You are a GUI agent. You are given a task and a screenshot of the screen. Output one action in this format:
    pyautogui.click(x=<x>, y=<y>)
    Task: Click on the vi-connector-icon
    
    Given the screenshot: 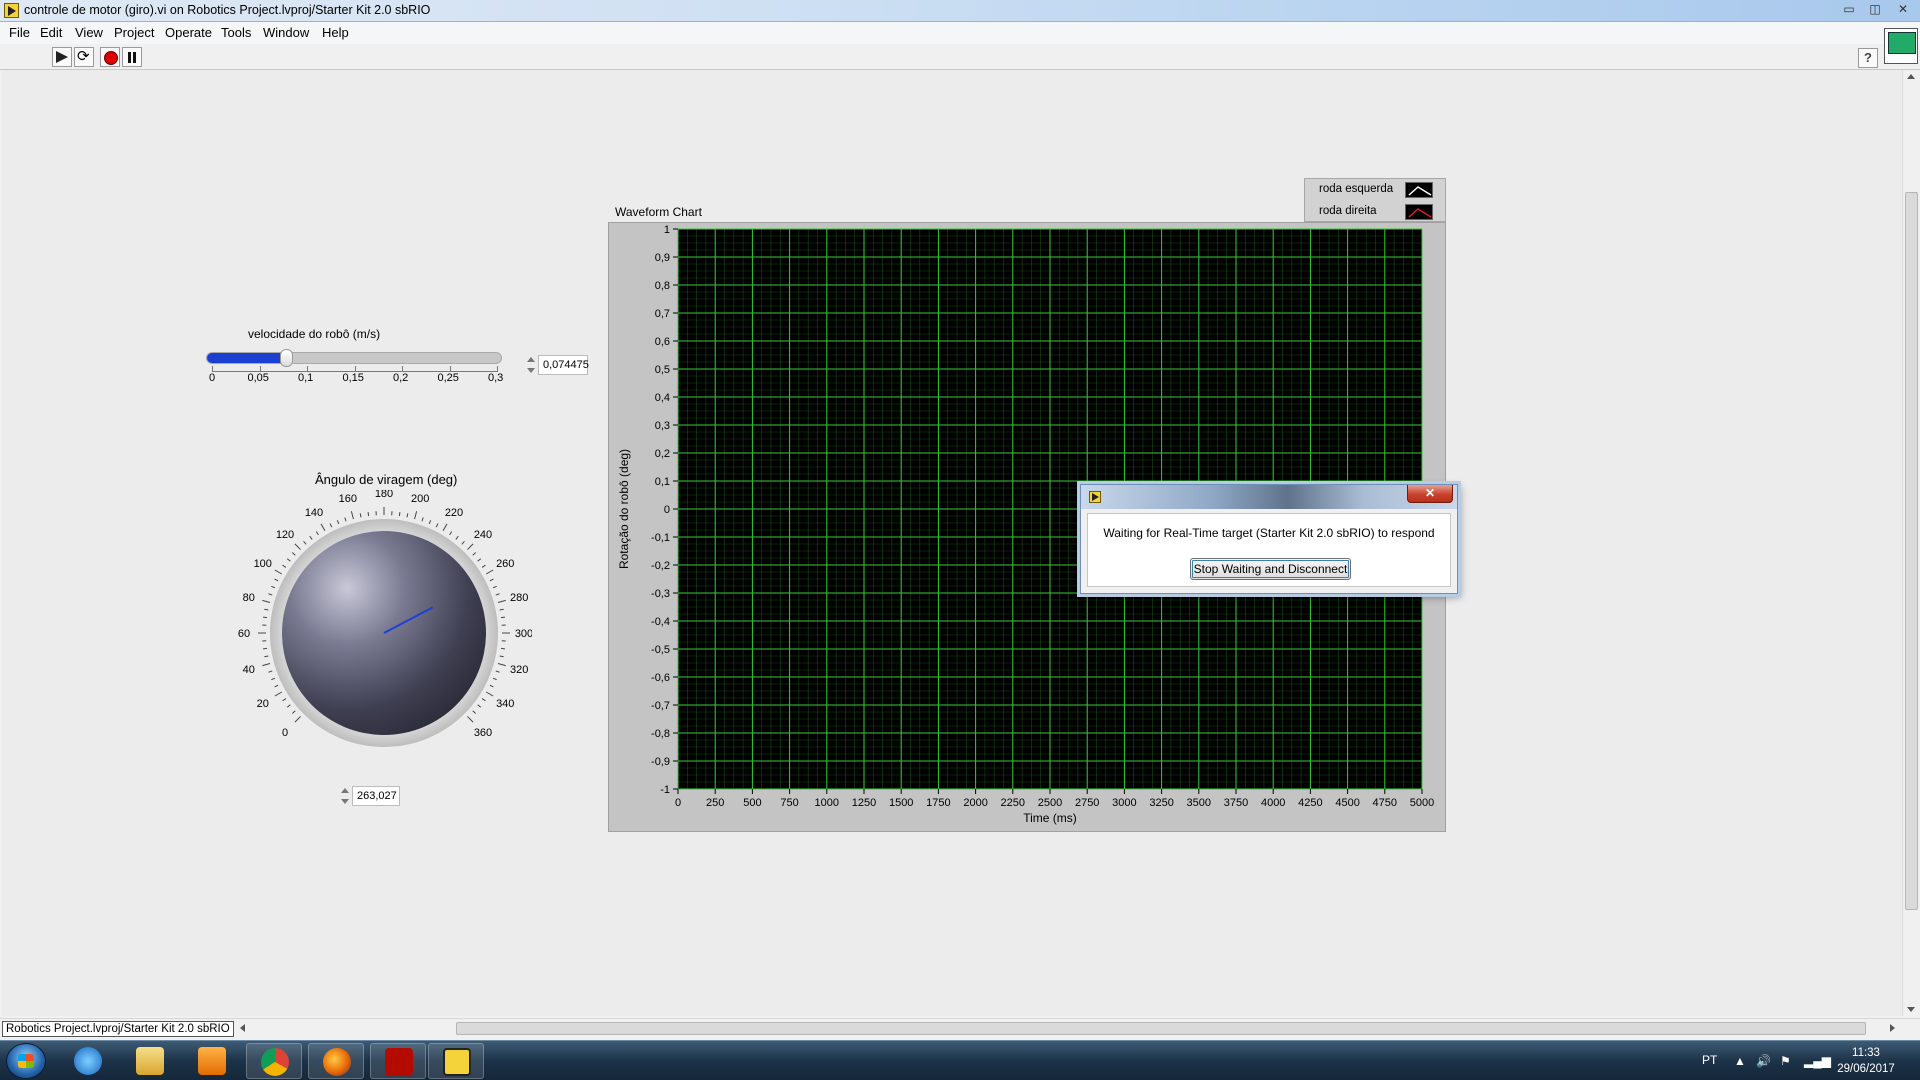 What is the action you would take?
    pyautogui.click(x=1901, y=46)
    